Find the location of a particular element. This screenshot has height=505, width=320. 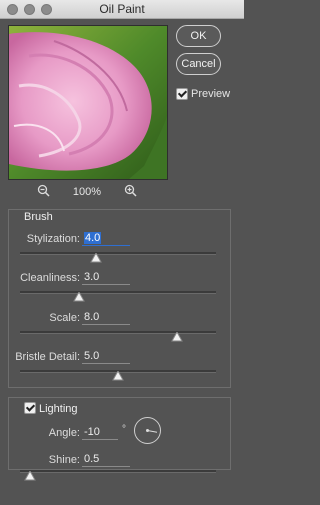

window-title: Oil Paint is located at coordinates (122, 9).